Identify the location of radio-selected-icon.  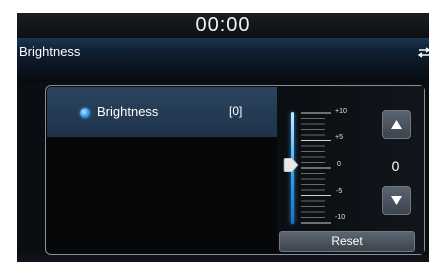
(85, 113).